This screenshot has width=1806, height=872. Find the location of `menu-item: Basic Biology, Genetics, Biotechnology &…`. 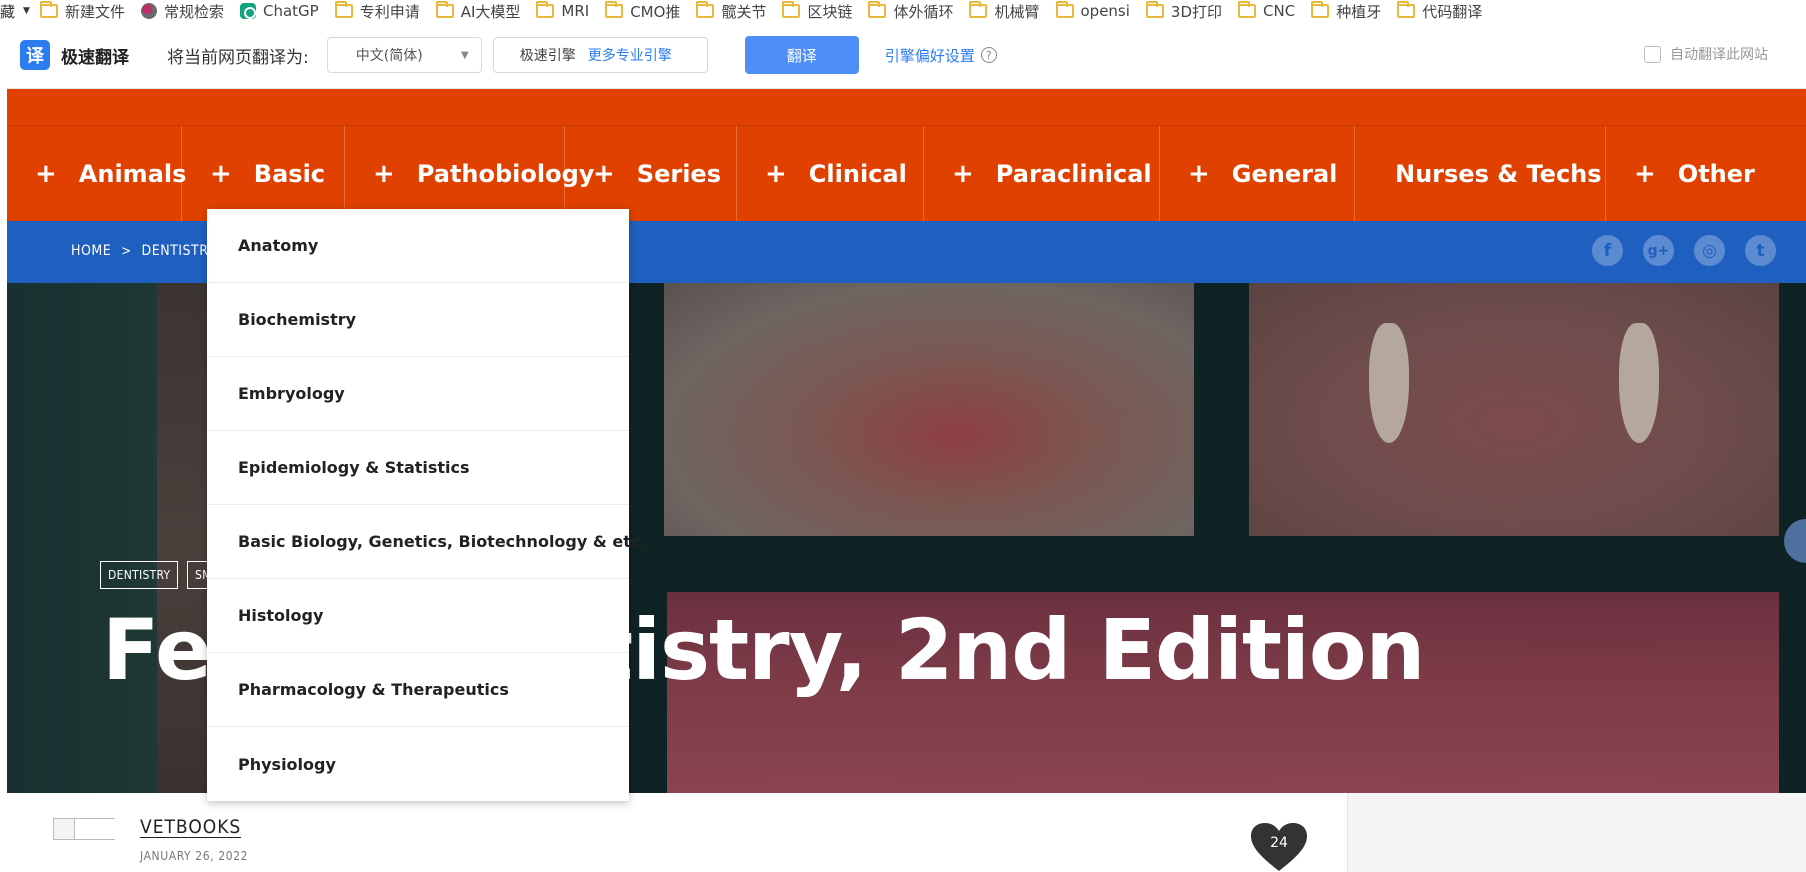

menu-item: Basic Biology, Genetics, Biotechnology &… is located at coordinates (426, 542).